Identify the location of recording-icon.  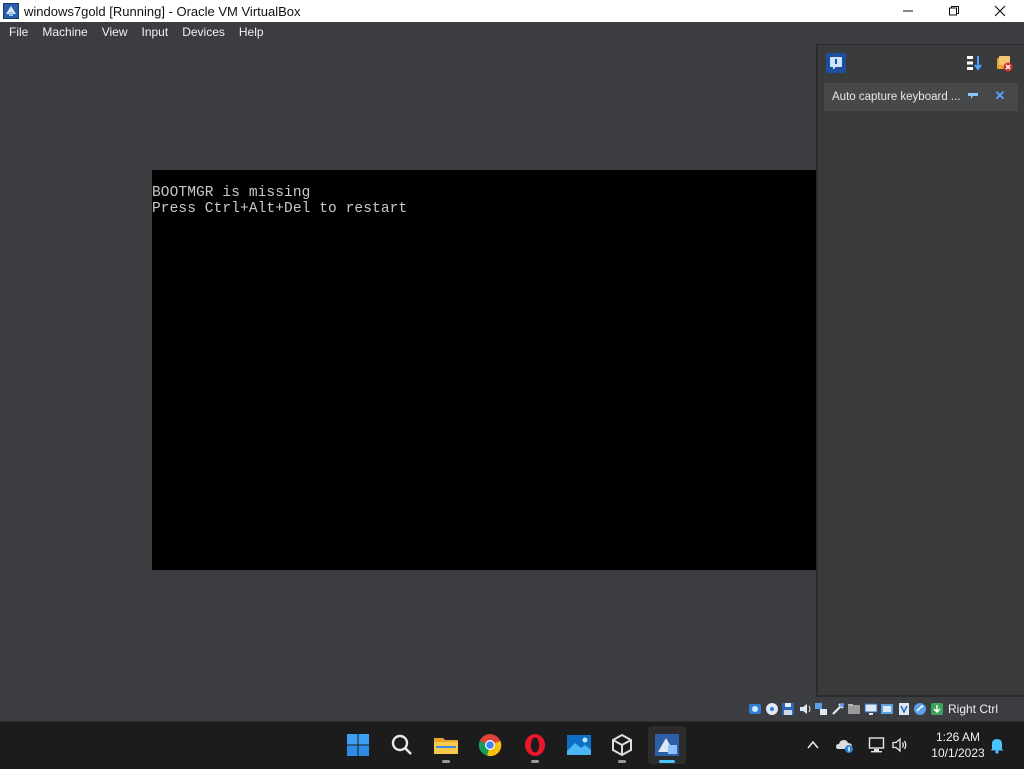
(887, 709).